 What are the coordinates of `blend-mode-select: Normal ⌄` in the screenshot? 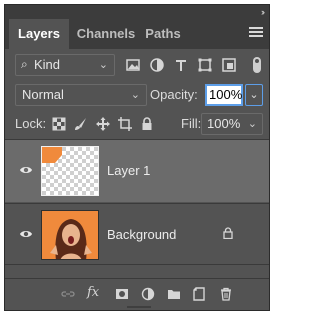 It's located at (81, 95).